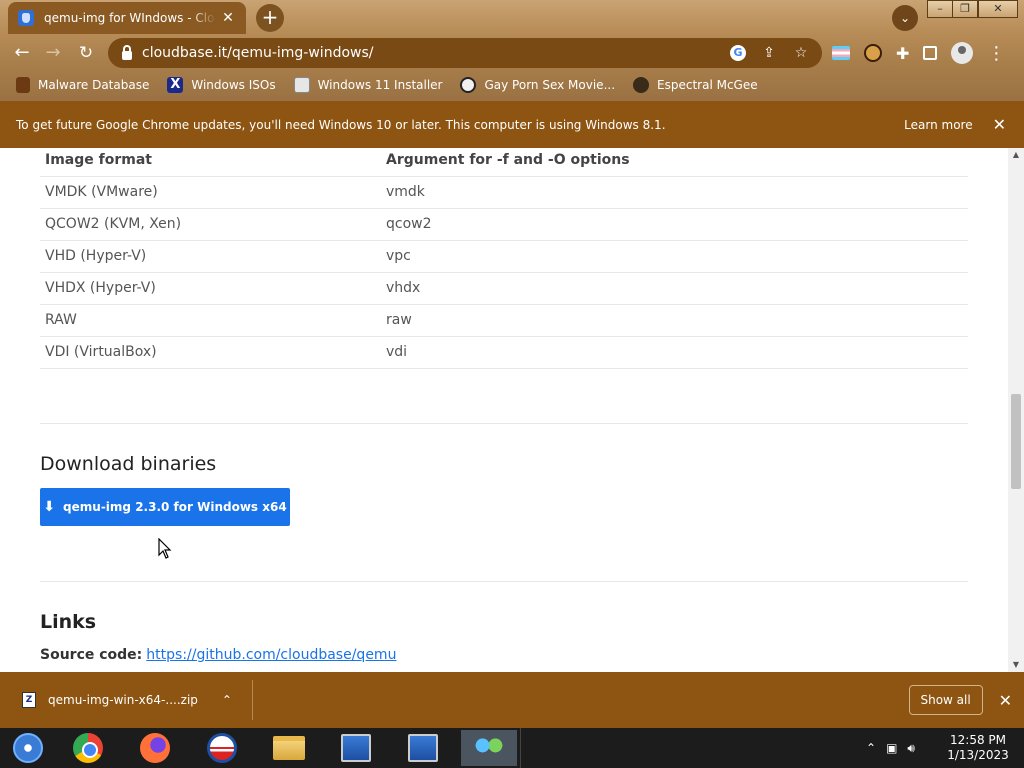  I want to click on downloaded-file-name: qemu-img-win-x64-....zip, so click(123, 700).